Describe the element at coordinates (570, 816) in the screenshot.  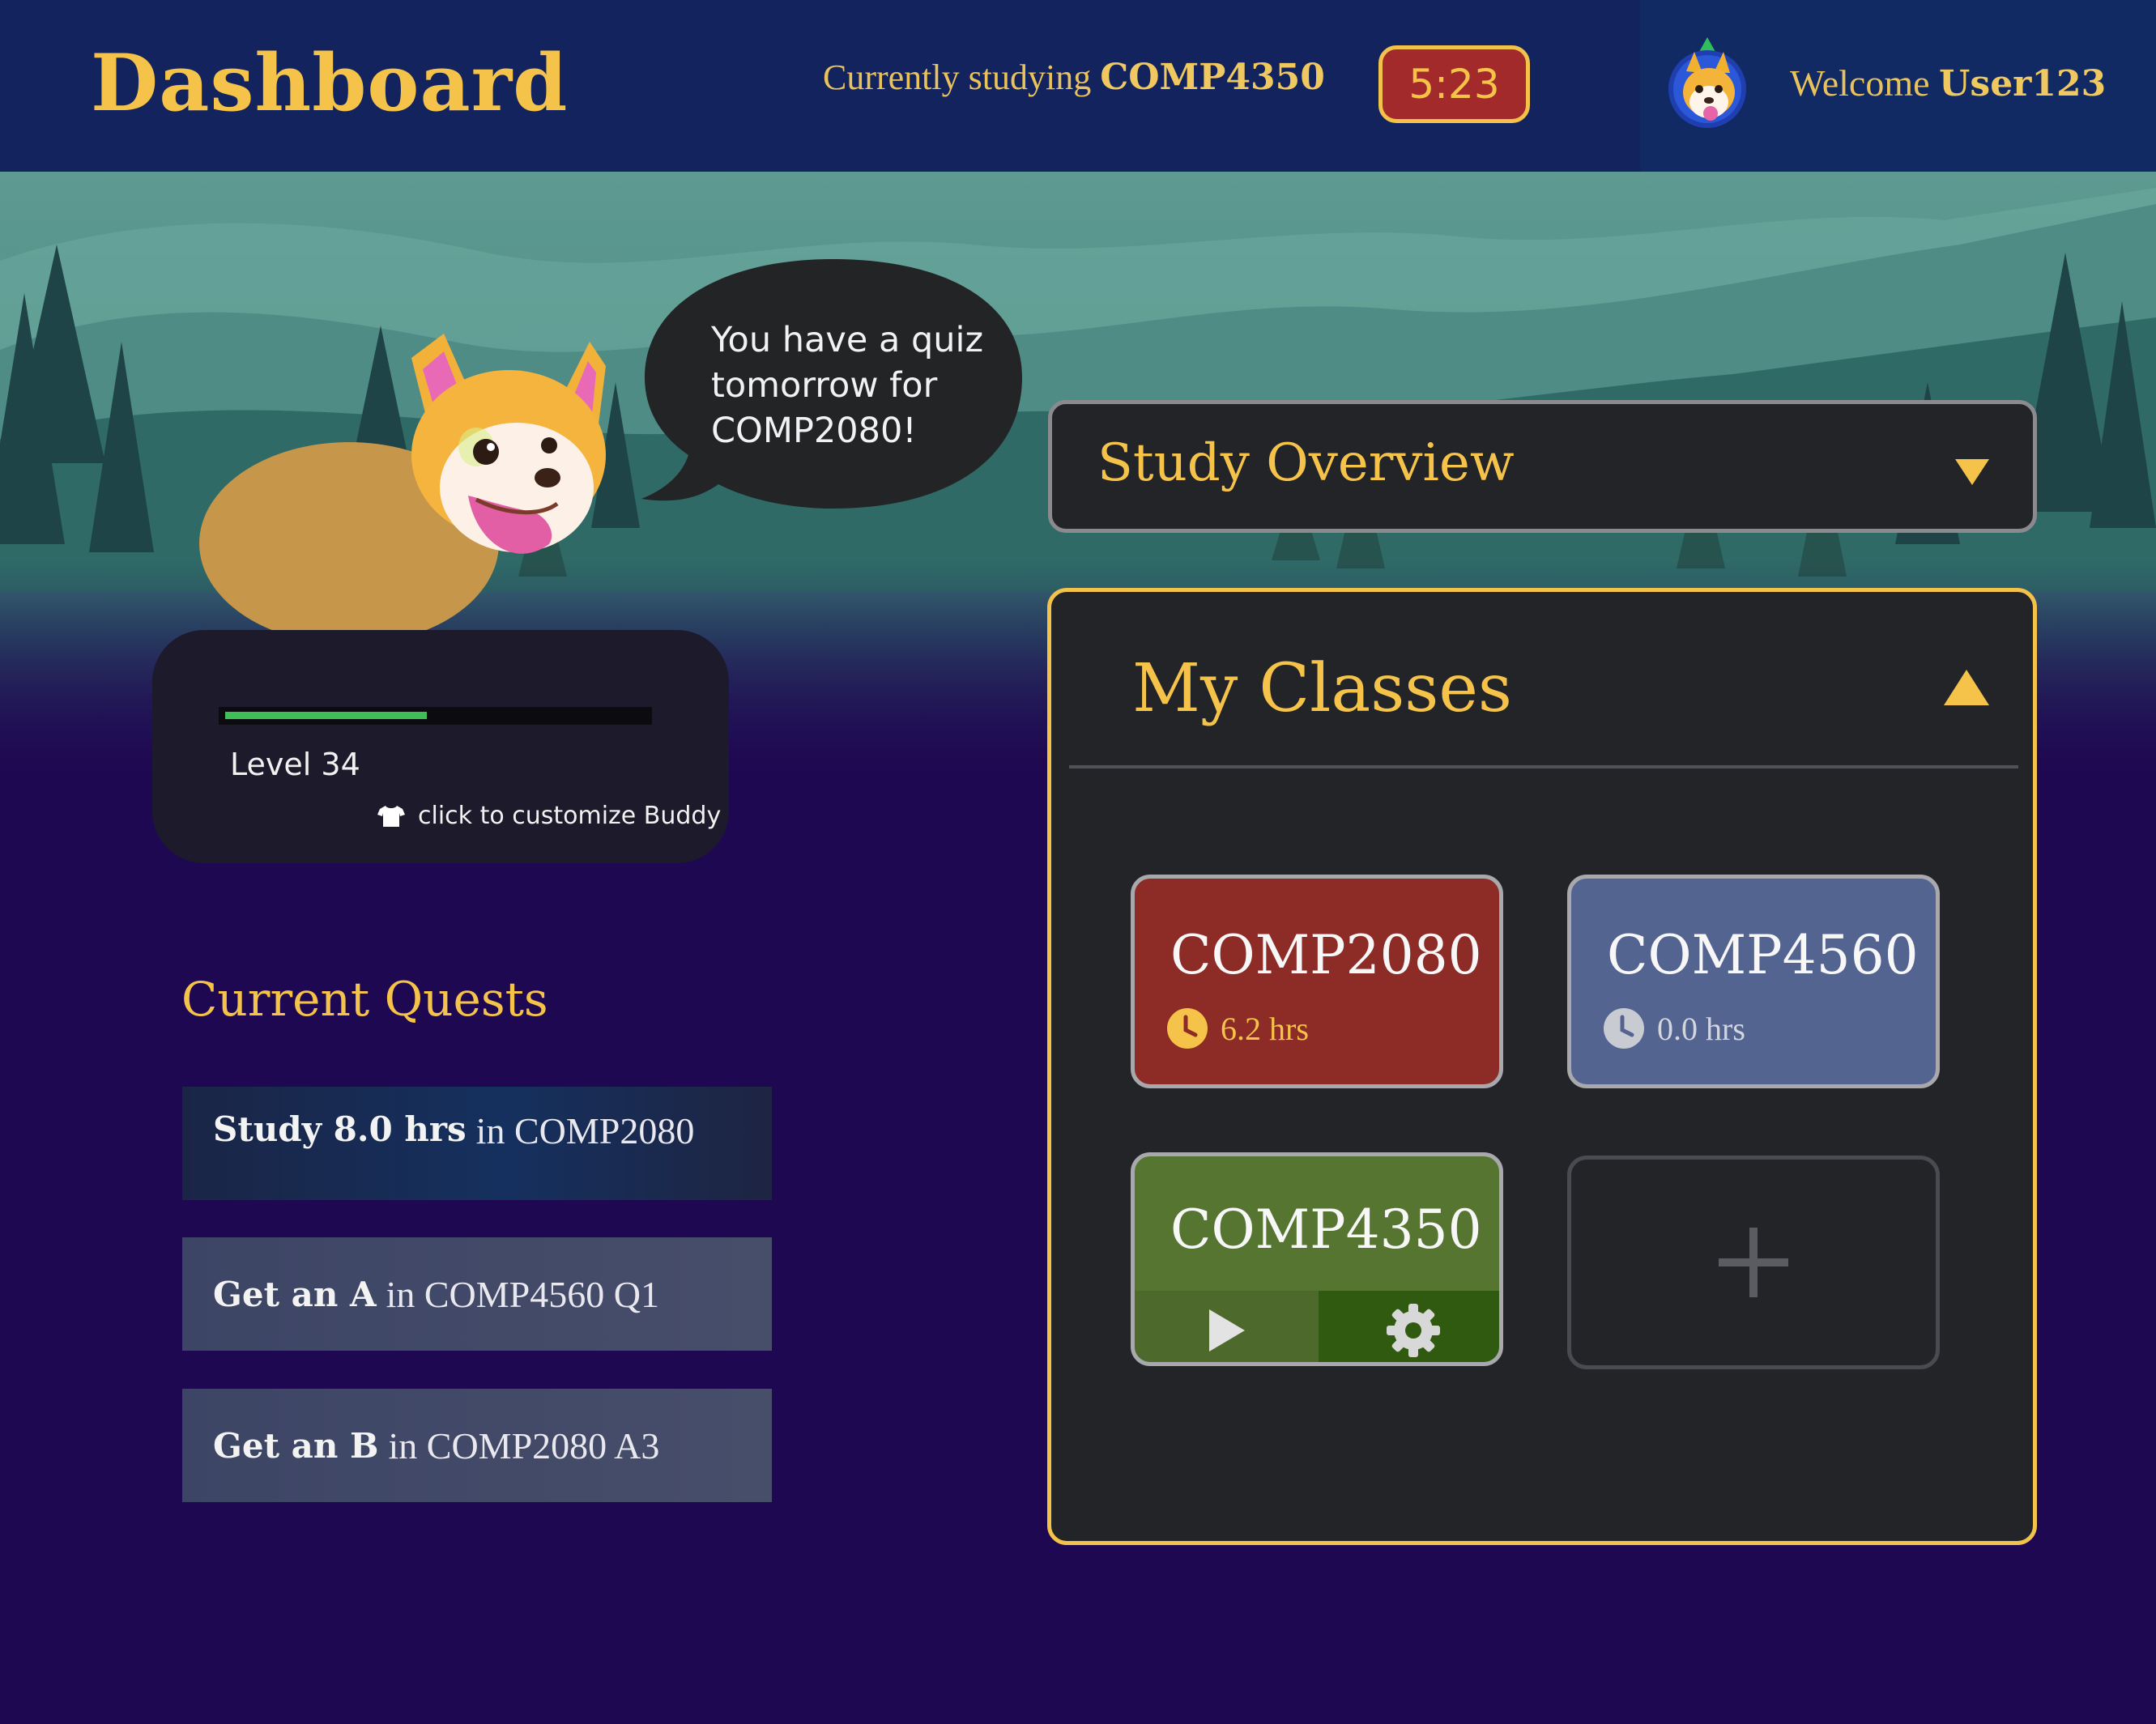
I see `customize-buddy-label: click to customize Buddy` at that location.